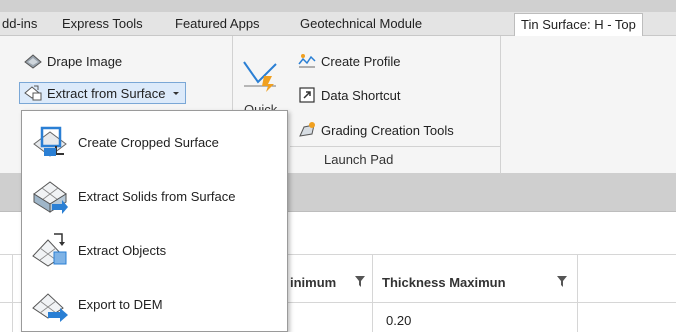 The width and height of the screenshot is (676, 332). Describe the element at coordinates (122, 250) in the screenshot. I see `extract-objects-label: Extract Objects` at that location.